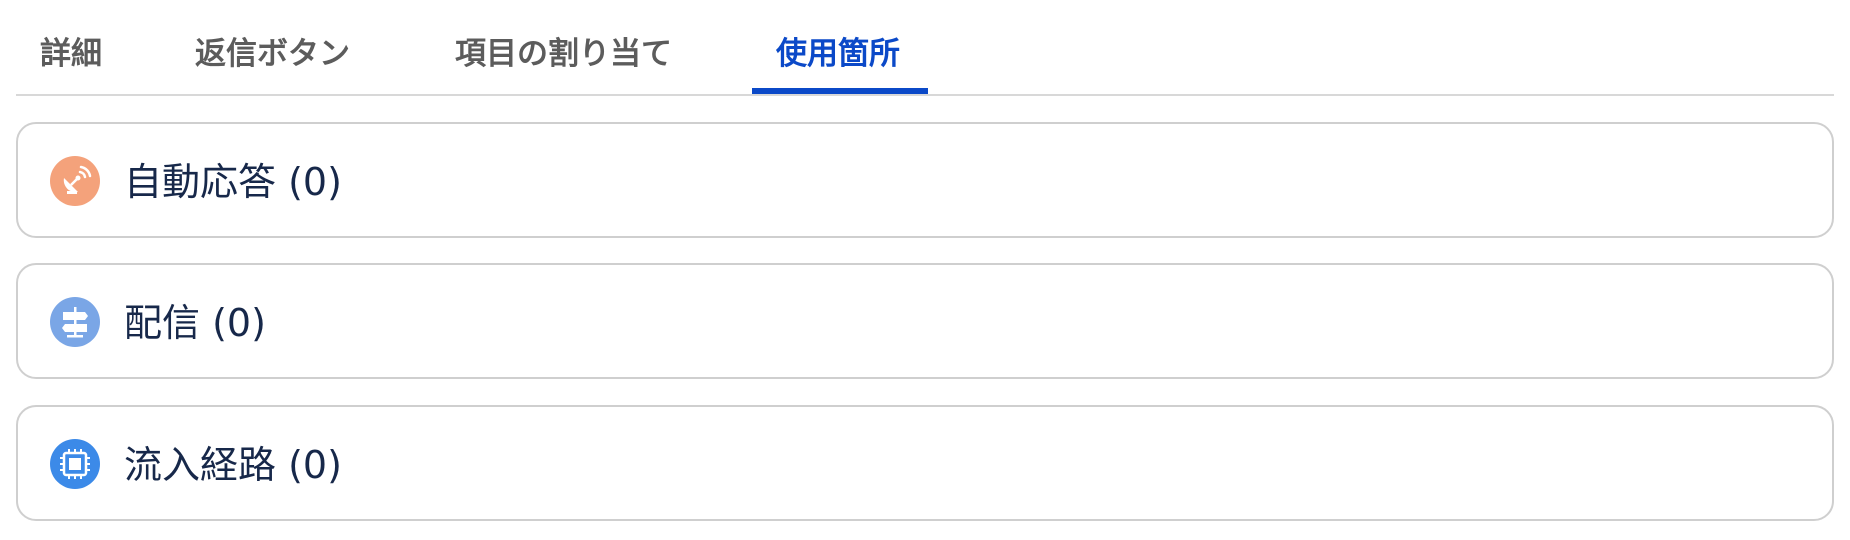 The width and height of the screenshot is (1850, 540). I want to click on tab-details: 詳細, so click(71, 54).